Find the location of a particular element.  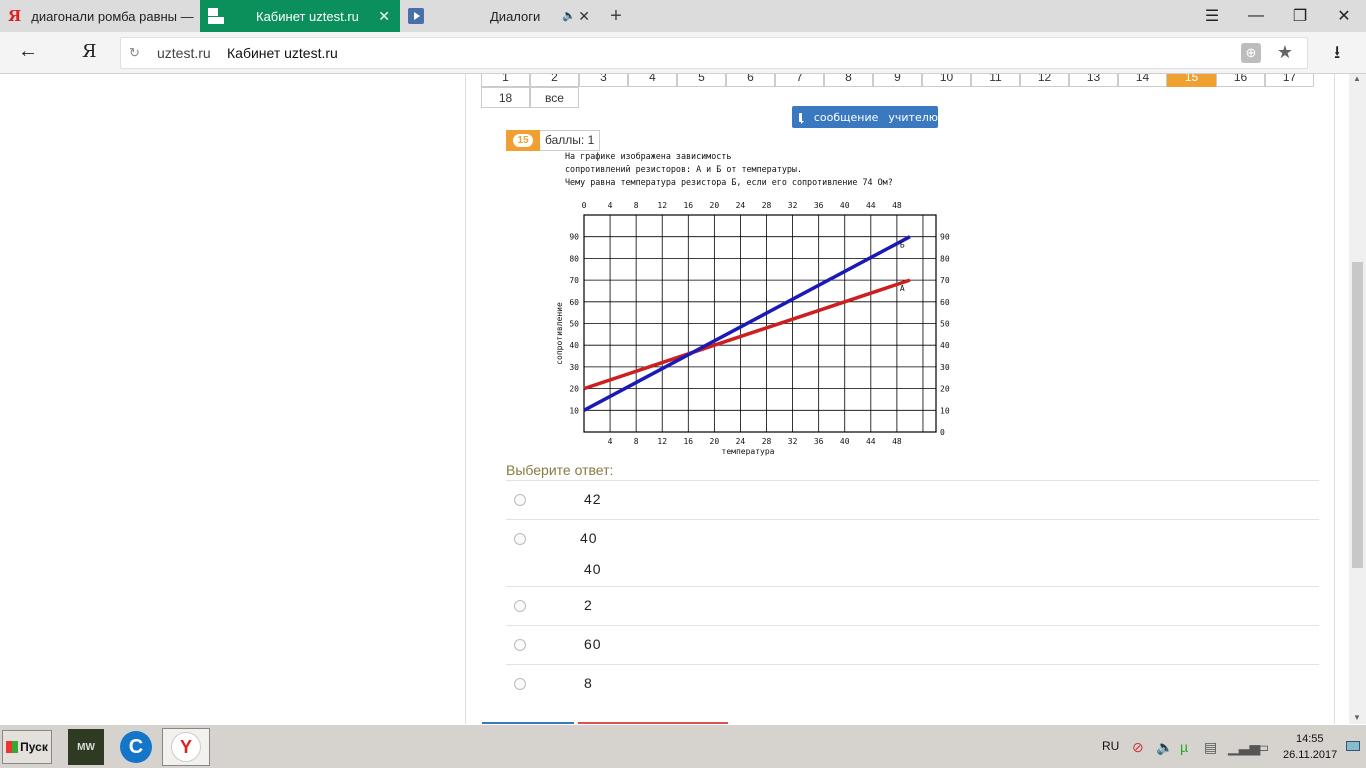

bookmark-star-icon: ★ is located at coordinates (1285, 52).